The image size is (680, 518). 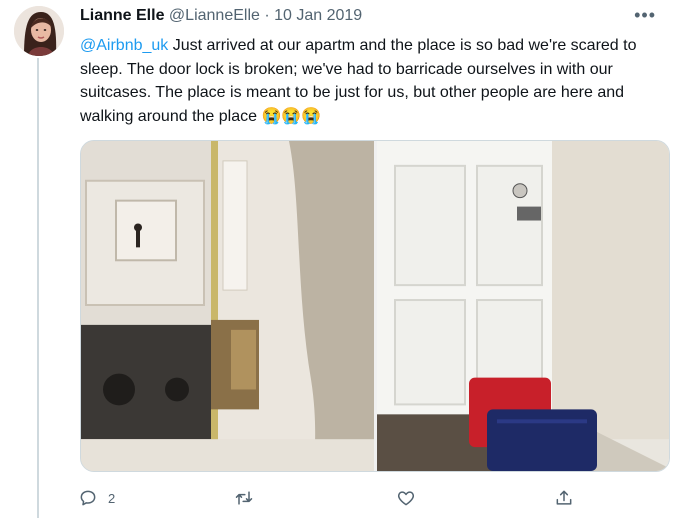 What do you see at coordinates (112, 498) in the screenshot?
I see `reply-count: 2` at bounding box center [112, 498].